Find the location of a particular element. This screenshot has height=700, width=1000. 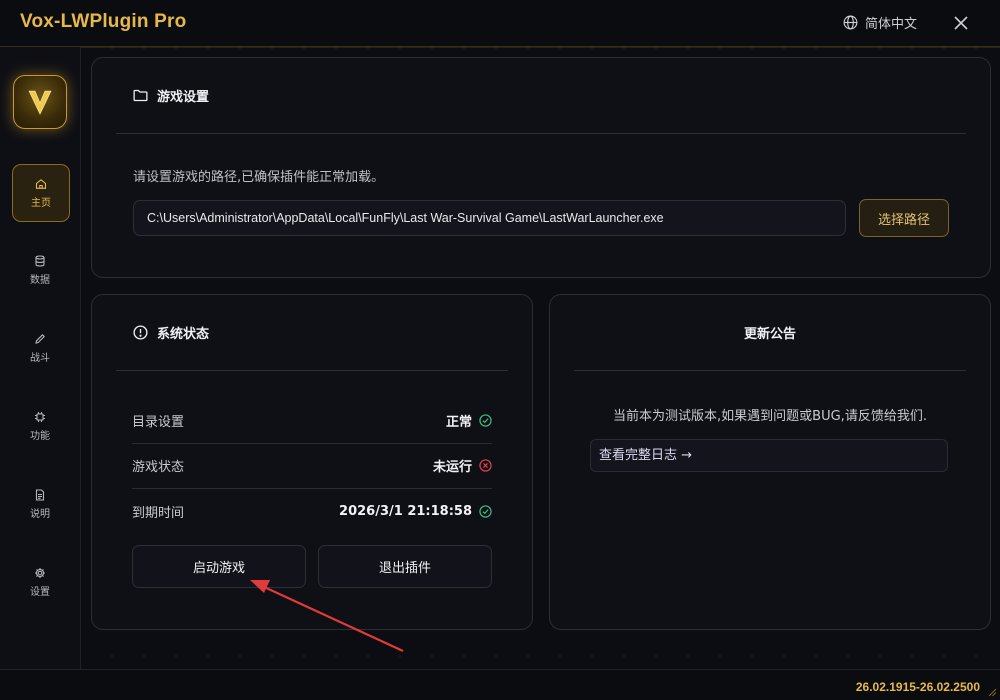

version-label: 26.02.1915-26.02.2500 is located at coordinates (917, 687).